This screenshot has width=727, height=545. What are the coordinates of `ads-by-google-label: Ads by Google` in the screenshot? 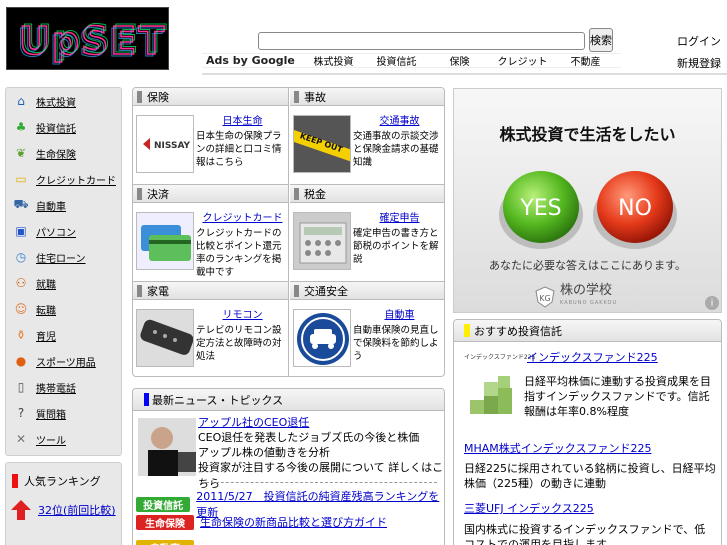 It's located at (252, 60).